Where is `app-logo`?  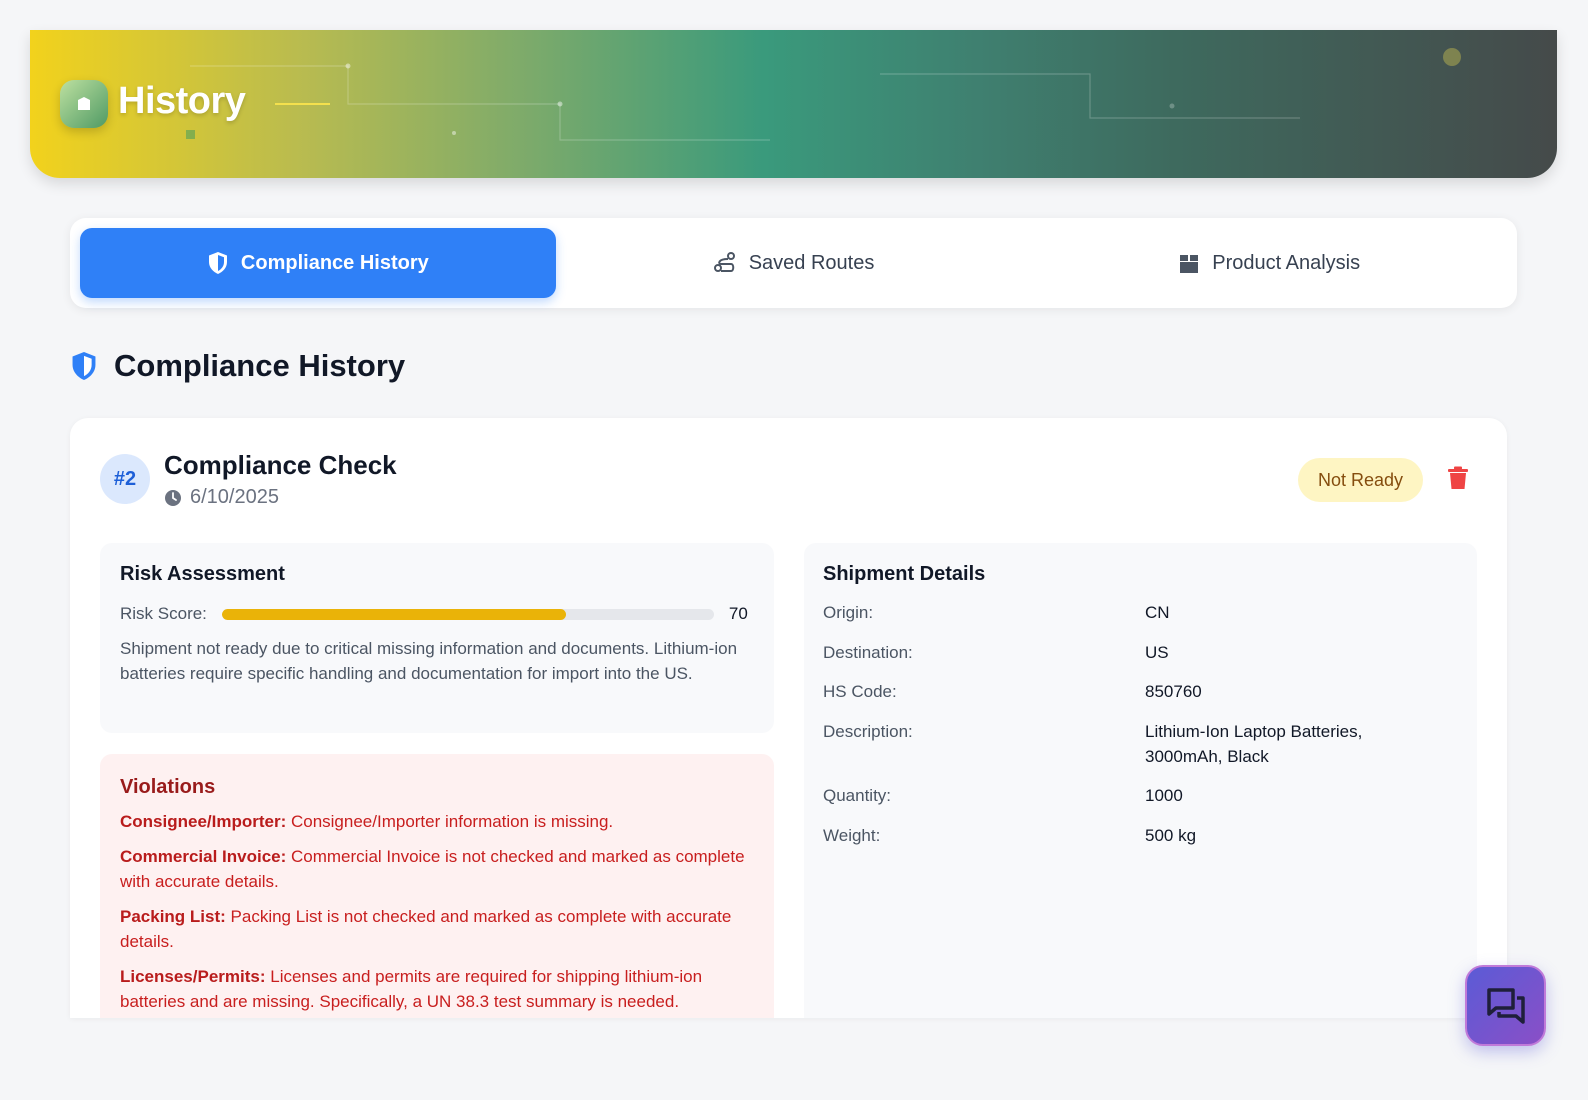 app-logo is located at coordinates (84, 104).